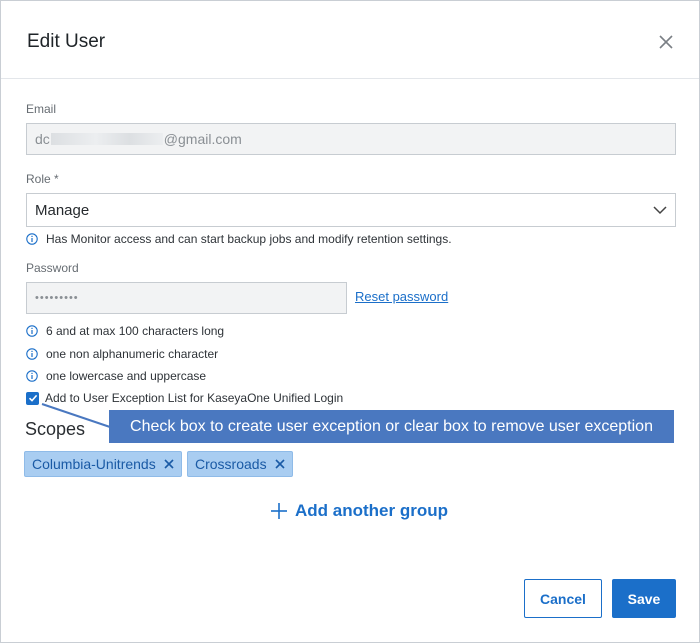 Image resolution: width=700 pixels, height=643 pixels. I want to click on password-rule-text: 6 and at max 100 characters long, so click(135, 331).